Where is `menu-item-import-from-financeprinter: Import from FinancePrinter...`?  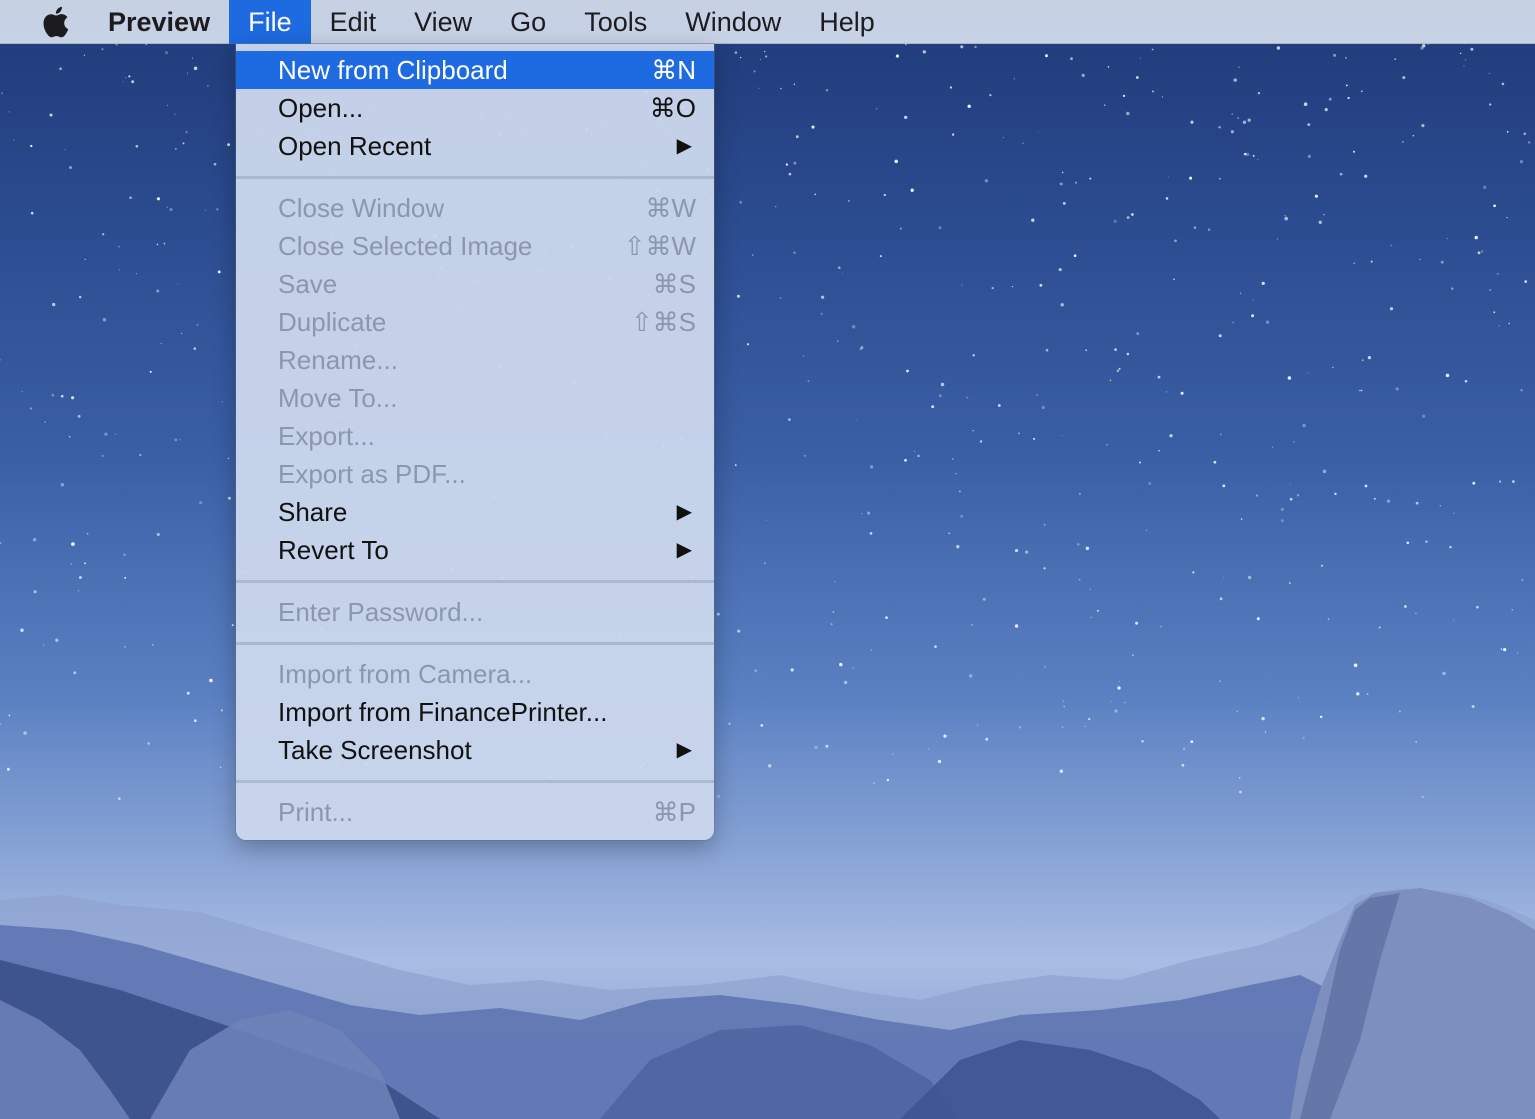
menu-item-import-from-financeprinter: Import from FinancePrinter... is located at coordinates (475, 712).